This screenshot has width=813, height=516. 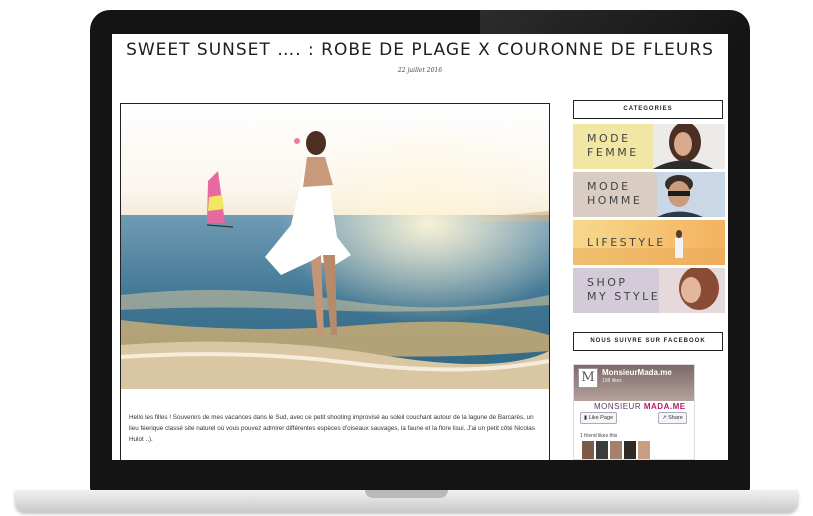 I want to click on facebook-brand: MONSIEUR MADA.ME, so click(x=640, y=406).